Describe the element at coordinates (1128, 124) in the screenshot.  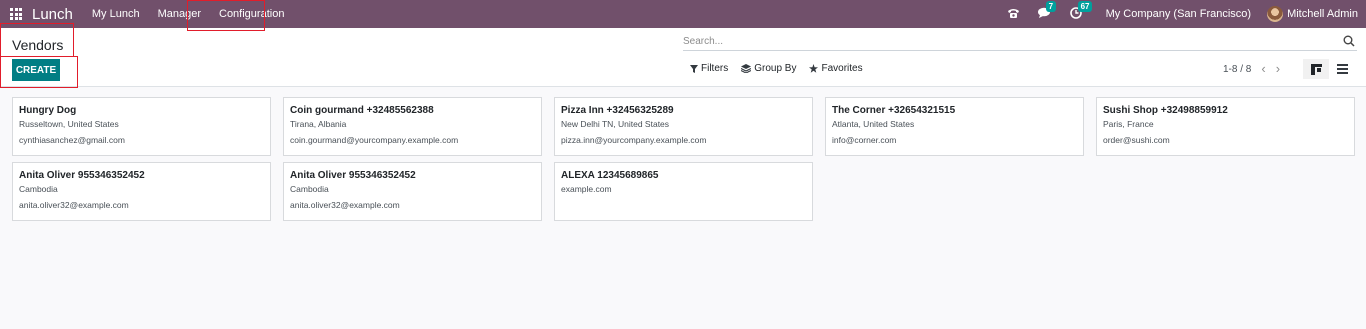
I see `vendor-address: Paris, France` at that location.